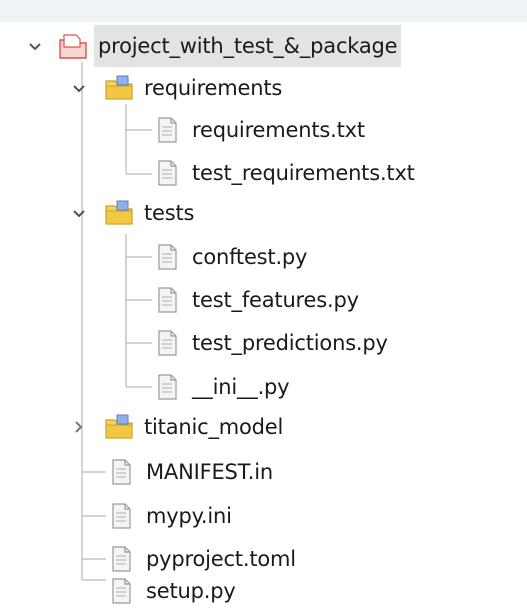 The image size is (527, 613). I want to click on chevron-right-icon, so click(79, 427).